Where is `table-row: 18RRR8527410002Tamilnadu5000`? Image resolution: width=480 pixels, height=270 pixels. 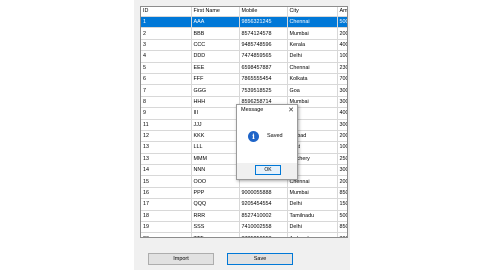 table-row: 18RRR8527410002Tamilnadu5000 is located at coordinates (244, 216).